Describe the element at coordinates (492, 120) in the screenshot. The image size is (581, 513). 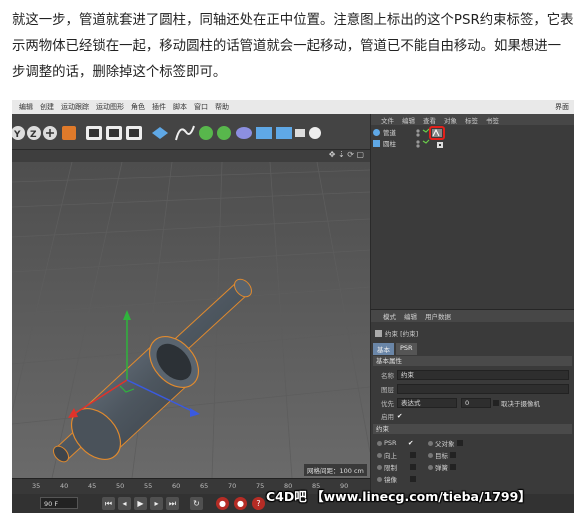
I see `om-menu-bookmarks: 书签` at that location.